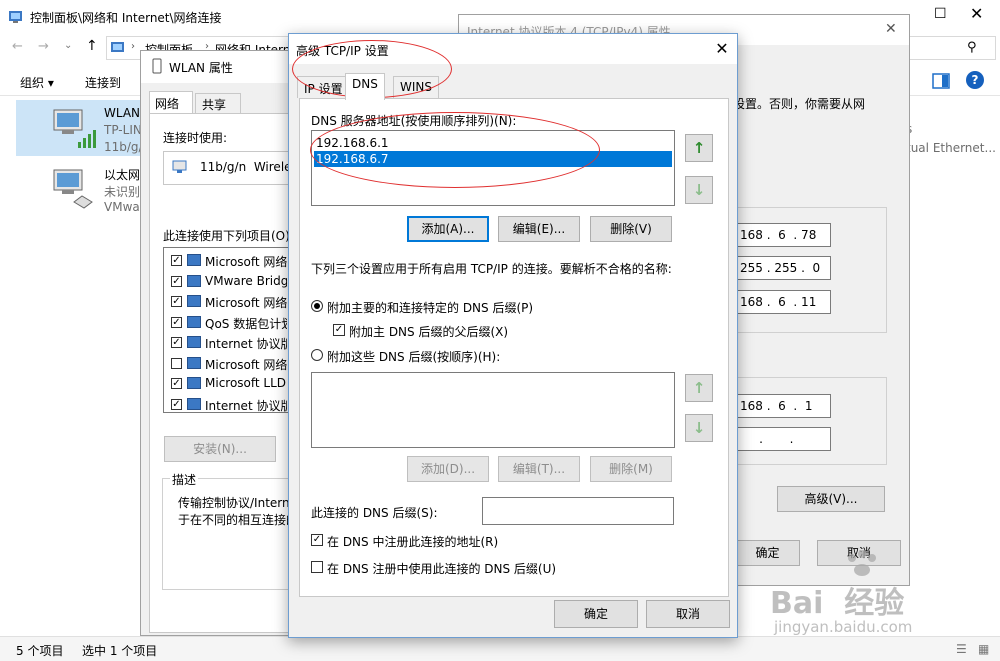 This screenshot has height=661, width=1000. What do you see at coordinates (73, 189) in the screenshot?
I see `ethernet-adapter-icon` at bounding box center [73, 189].